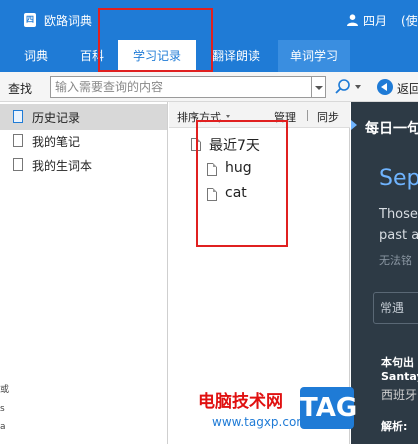  What do you see at coordinates (209, 20) in the screenshot?
I see `title-bar: 四 欧路词典 四月 (使` at bounding box center [209, 20].